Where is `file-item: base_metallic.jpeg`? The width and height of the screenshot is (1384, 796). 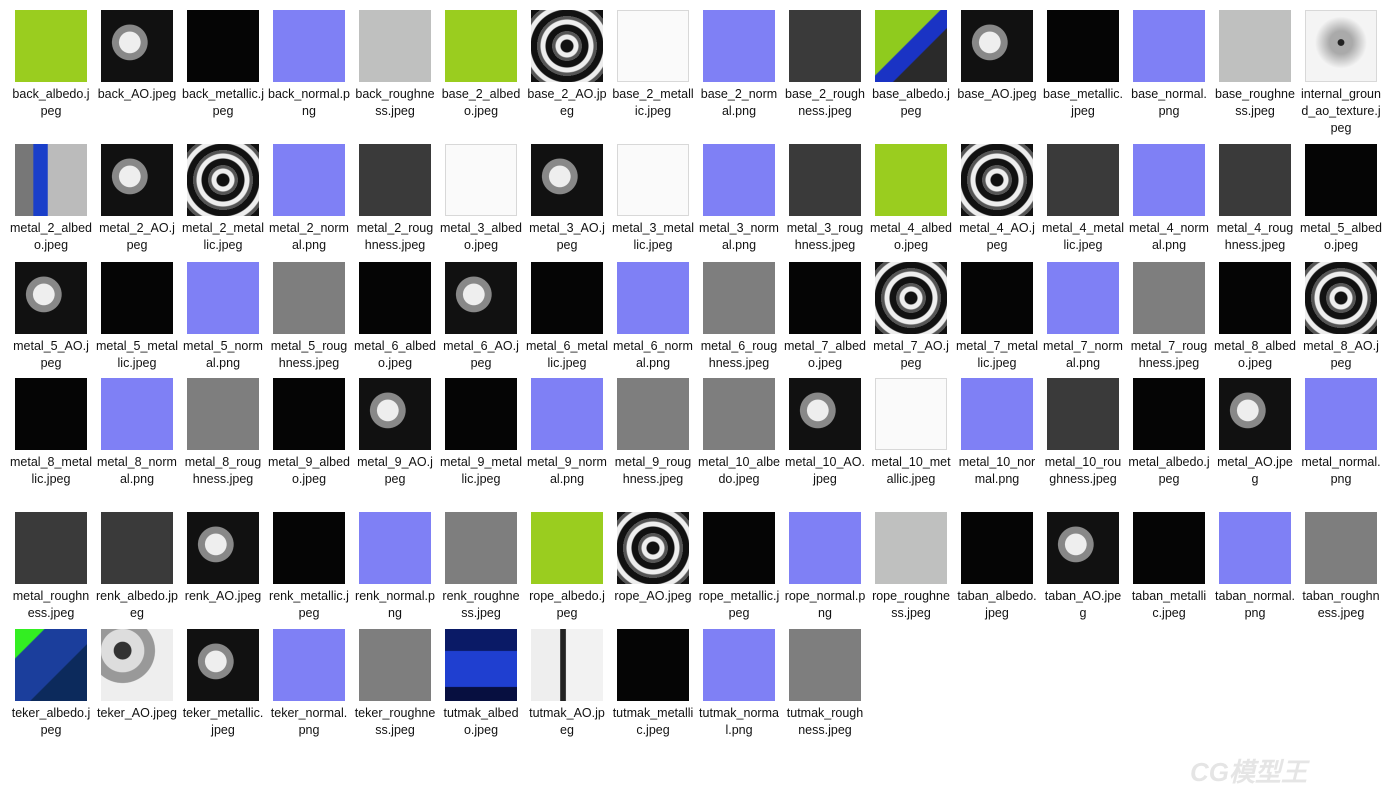 file-item: base_metallic.jpeg is located at coordinates (1083, 65).